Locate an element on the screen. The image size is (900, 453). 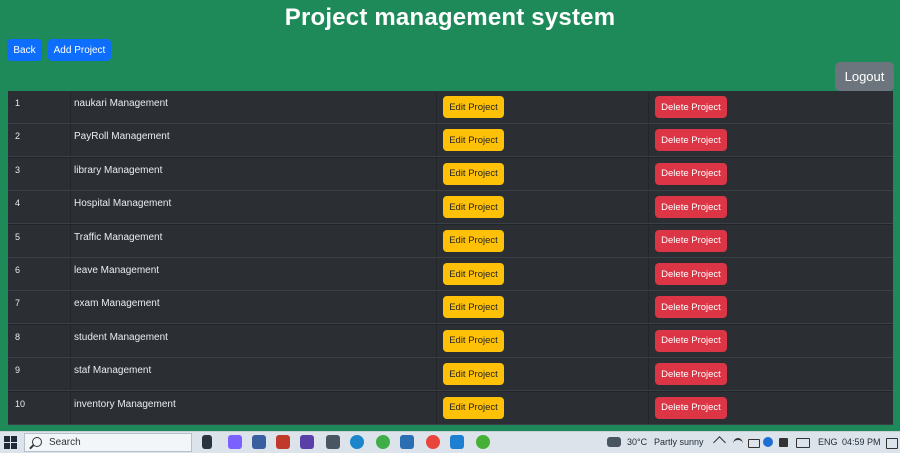
row-number: 10 is located at coordinates (20, 403).